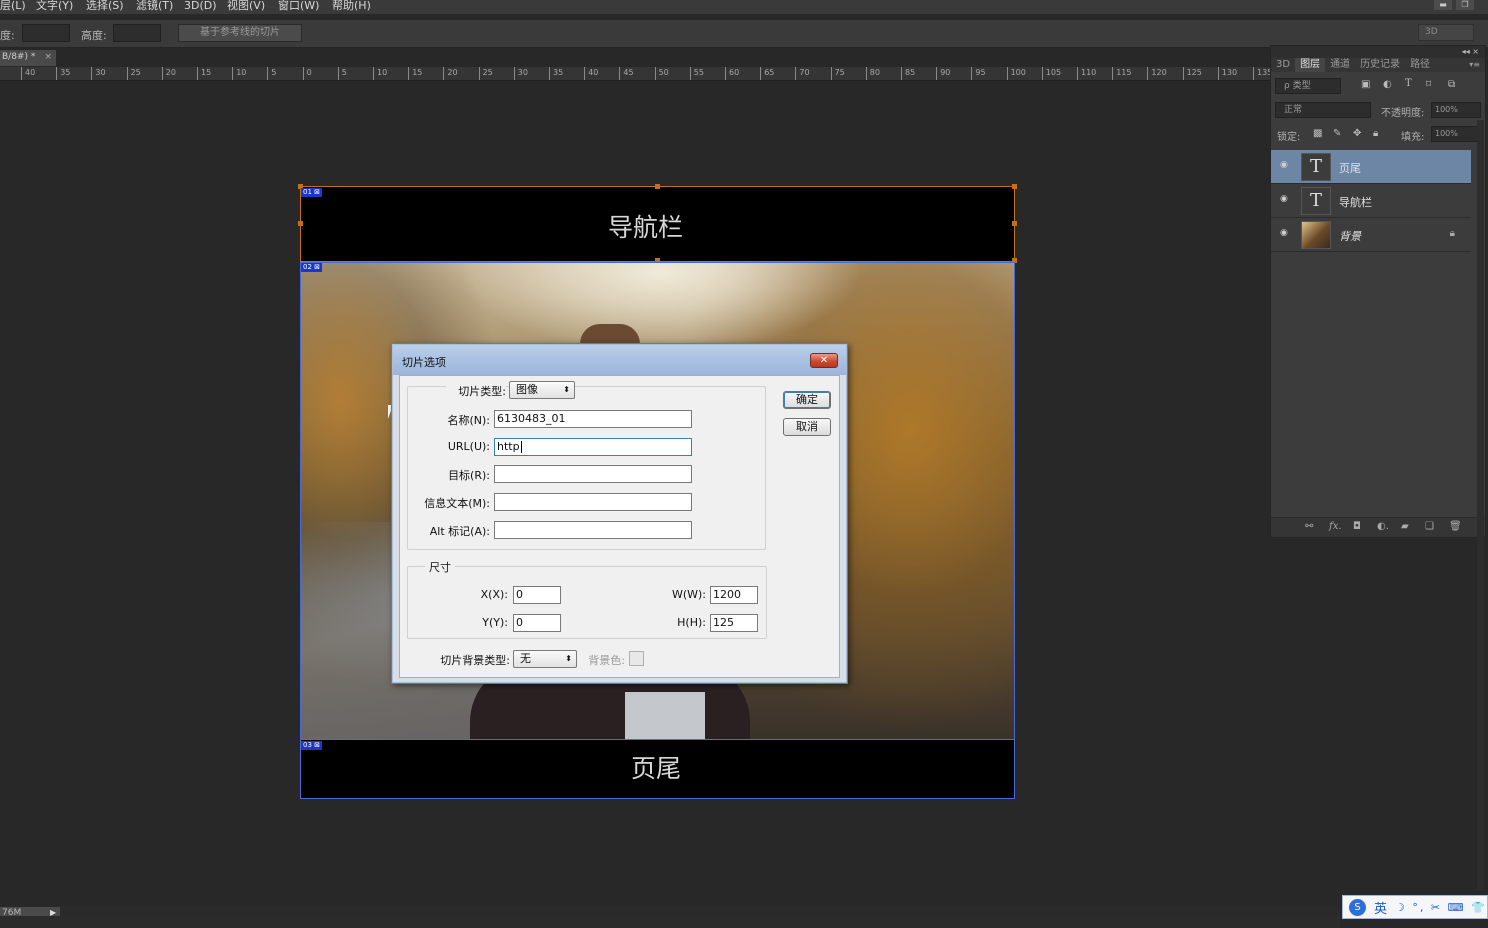  What do you see at coordinates (19, 57) in the screenshot?
I see `document-tab-title: B/8#) *` at bounding box center [19, 57].